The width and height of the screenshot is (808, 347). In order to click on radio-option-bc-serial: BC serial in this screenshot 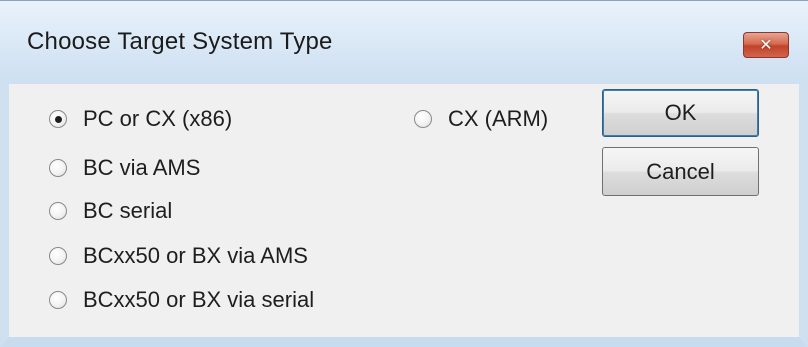, I will do `click(110, 211)`.